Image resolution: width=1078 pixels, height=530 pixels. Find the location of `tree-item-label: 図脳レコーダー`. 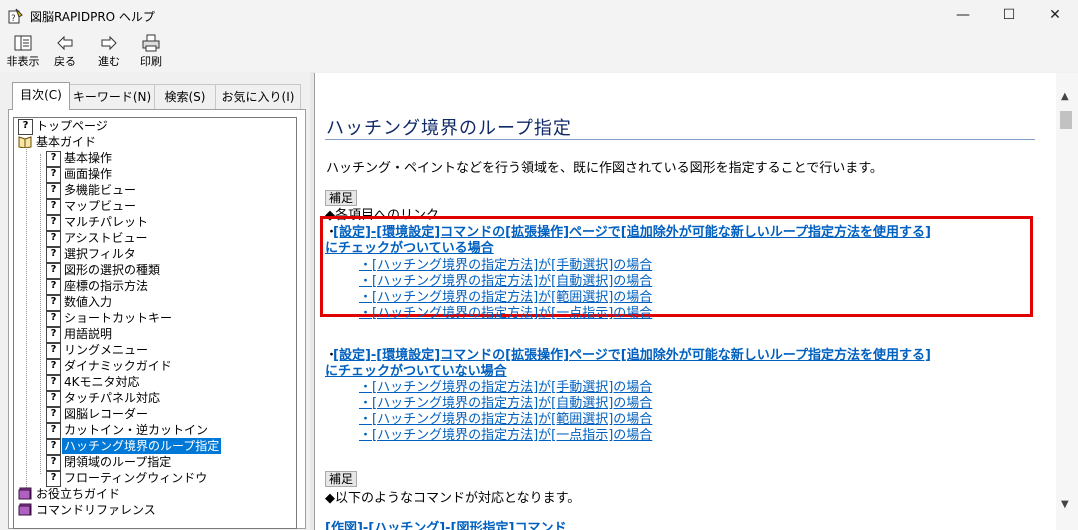

tree-item-label: 図脳レコーダー is located at coordinates (106, 414).